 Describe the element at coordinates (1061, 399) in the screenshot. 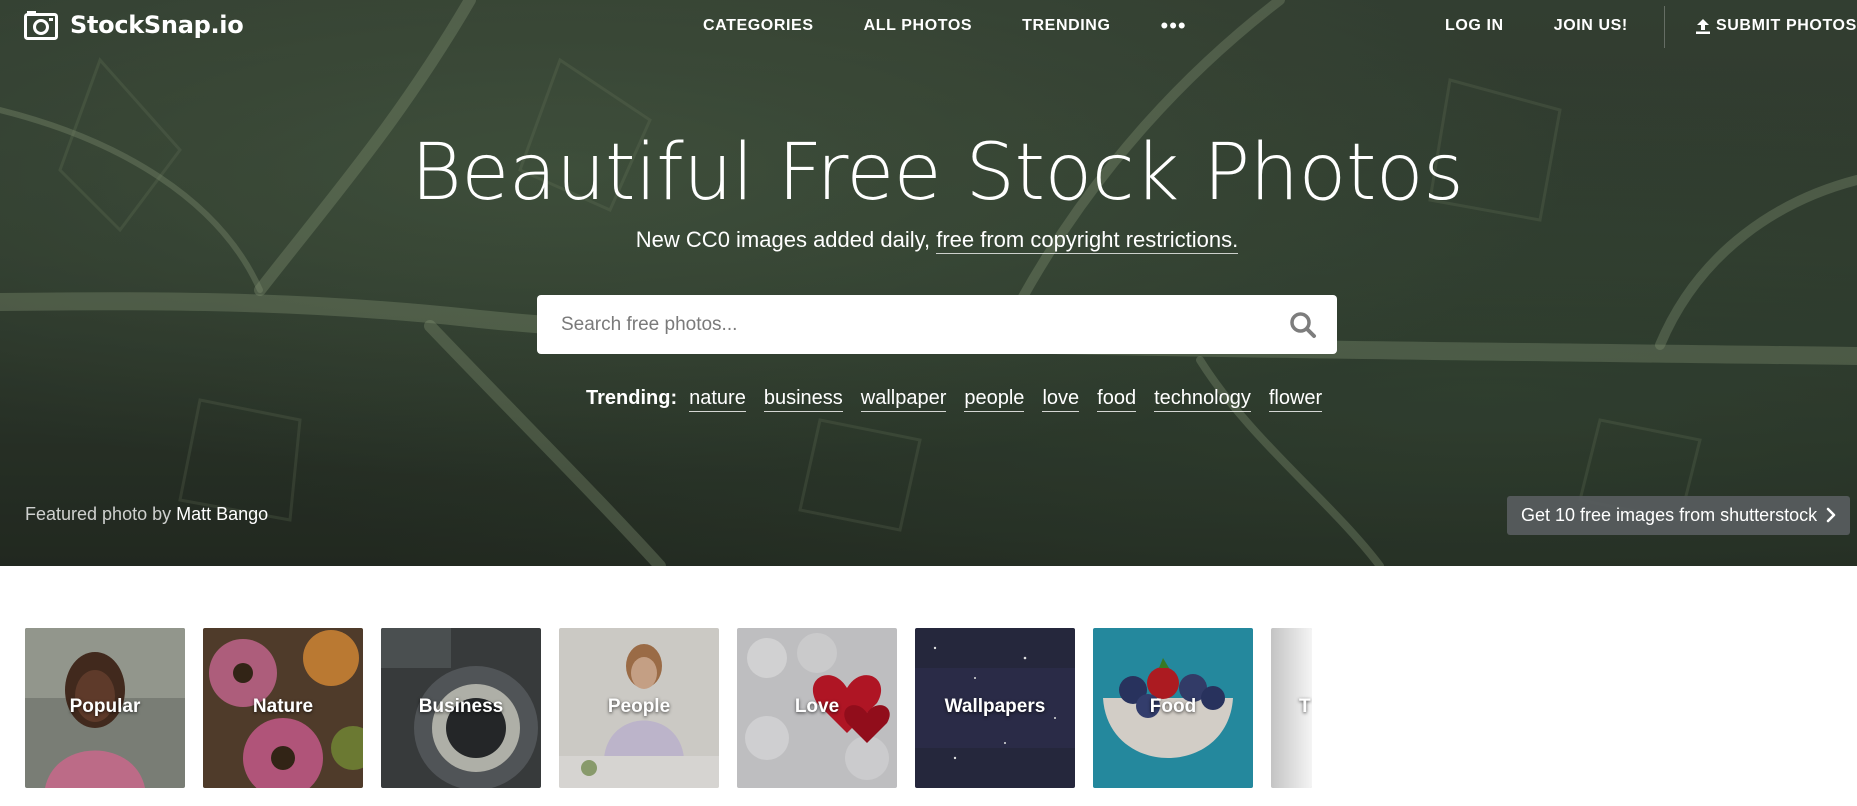

I see `trend-tag-love: love` at that location.